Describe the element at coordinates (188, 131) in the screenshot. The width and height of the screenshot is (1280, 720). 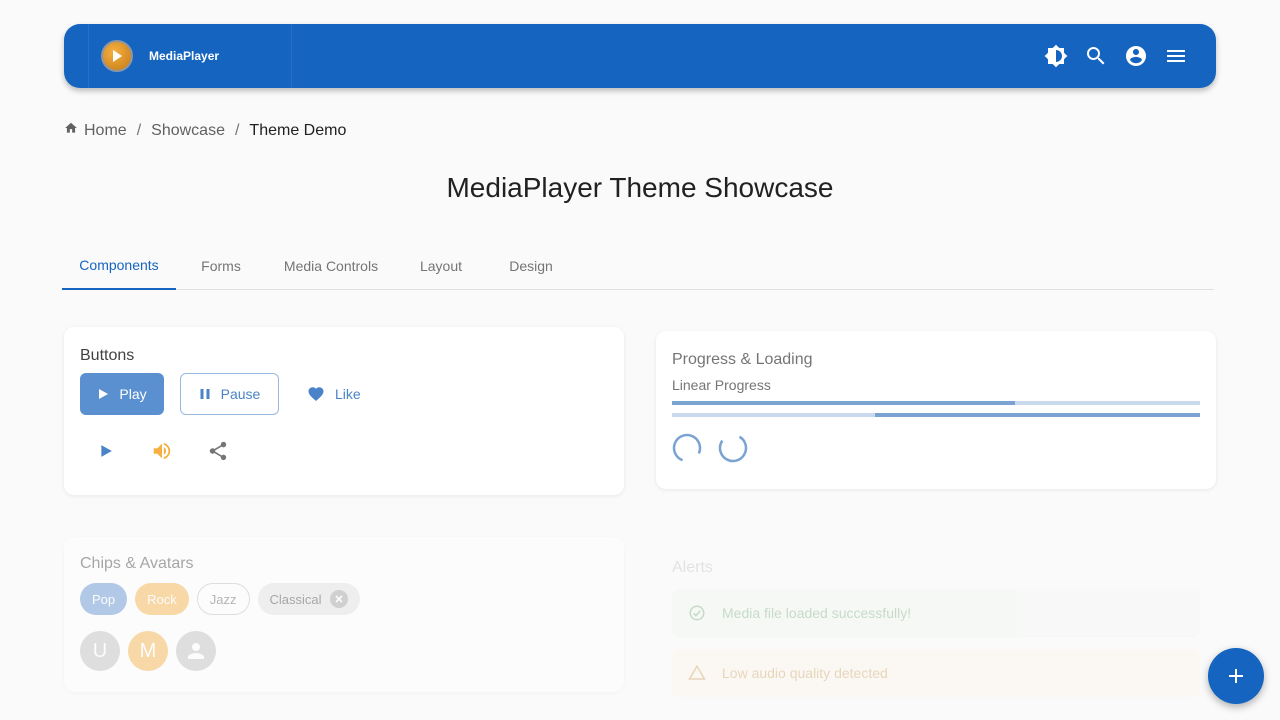
I see `breadcrumb-showcase: Showcase` at that location.